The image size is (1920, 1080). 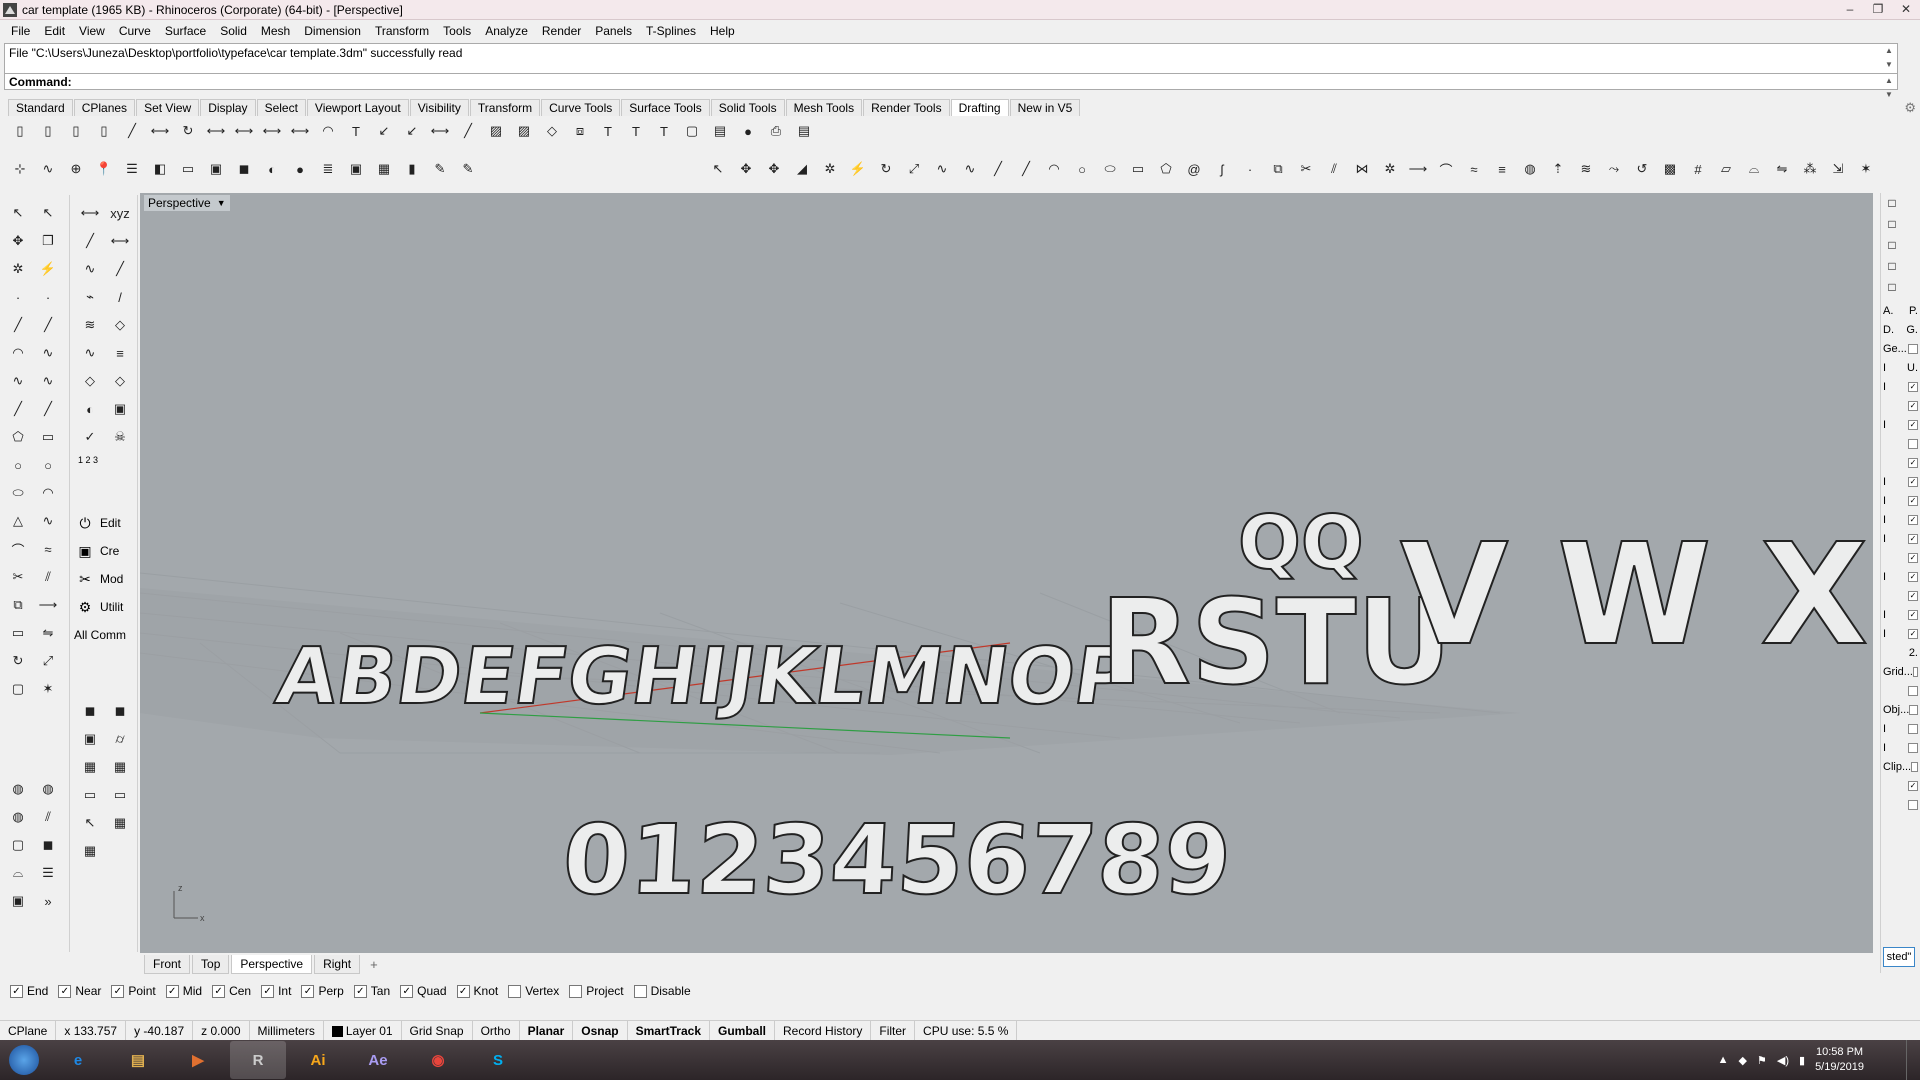 What do you see at coordinates (90, 711) in the screenshot?
I see `solid-cube-icon: ◼` at bounding box center [90, 711].